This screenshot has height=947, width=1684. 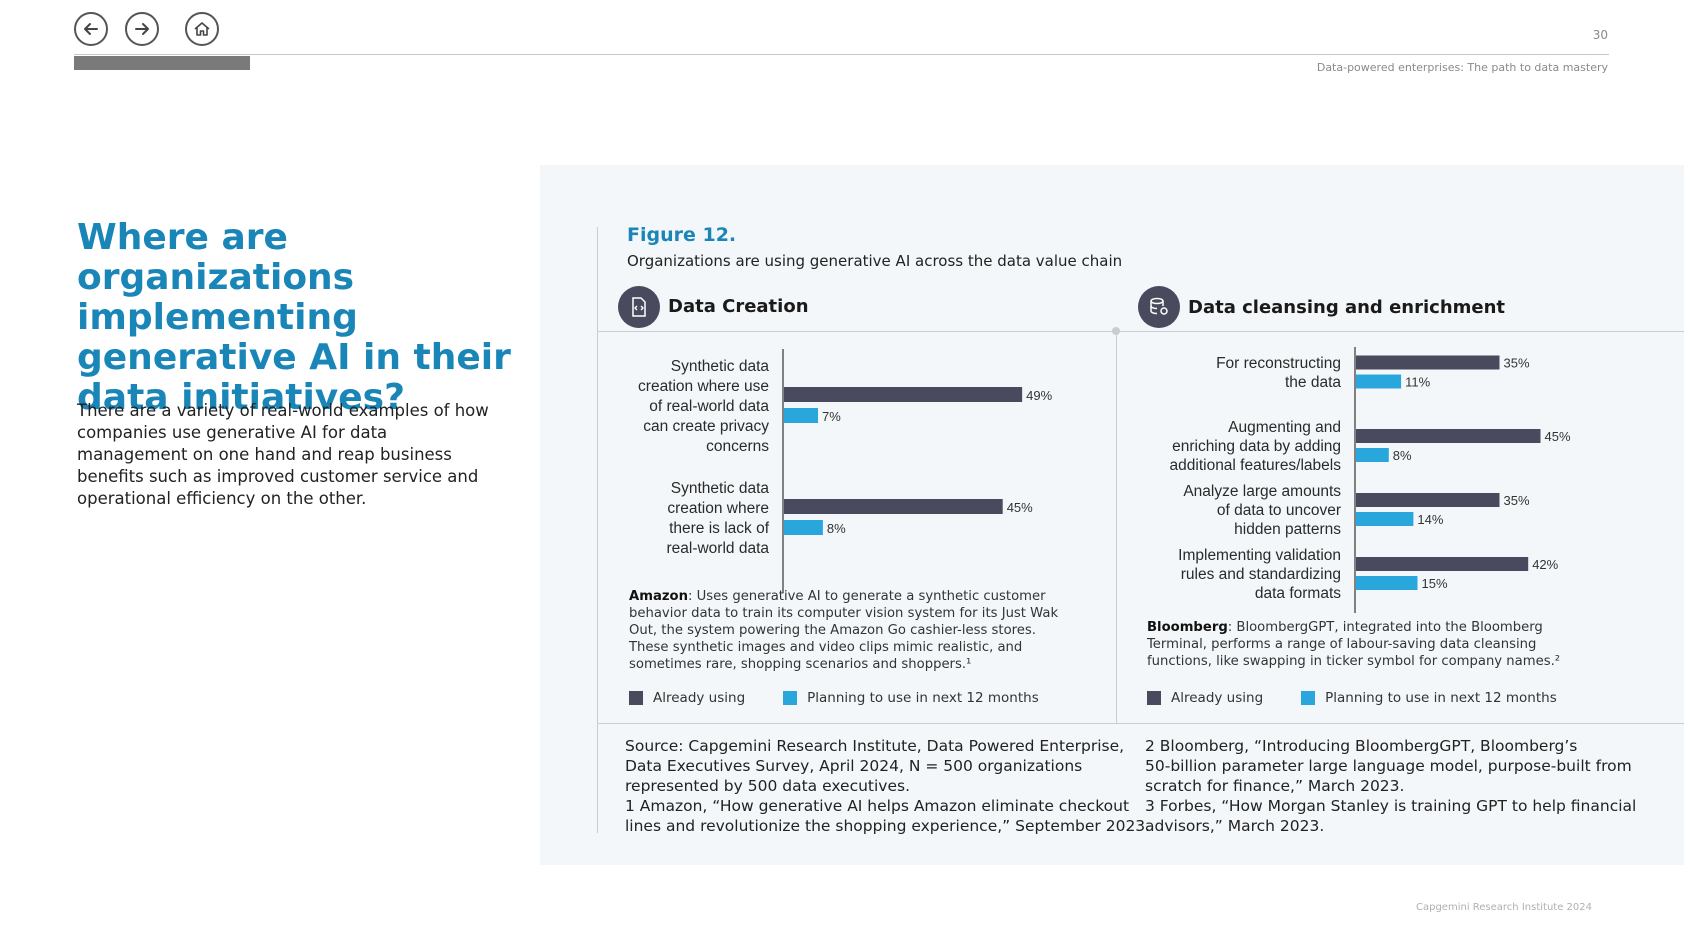 I want to click on forward-button, so click(x=142, y=29).